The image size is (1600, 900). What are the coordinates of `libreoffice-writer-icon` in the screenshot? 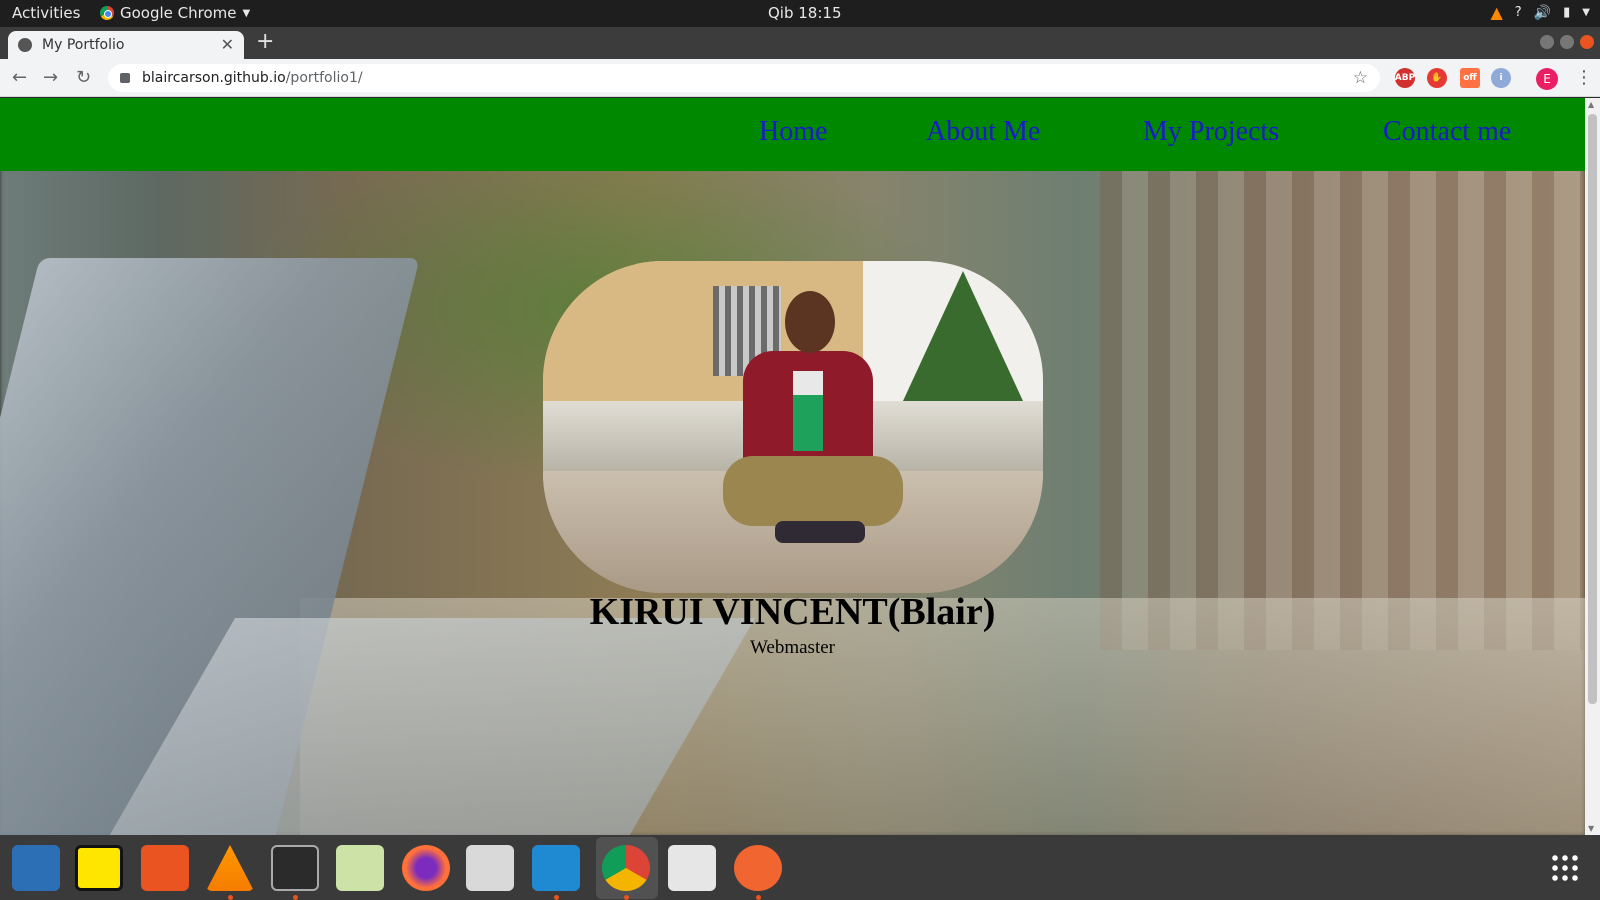 It's located at (36, 868).